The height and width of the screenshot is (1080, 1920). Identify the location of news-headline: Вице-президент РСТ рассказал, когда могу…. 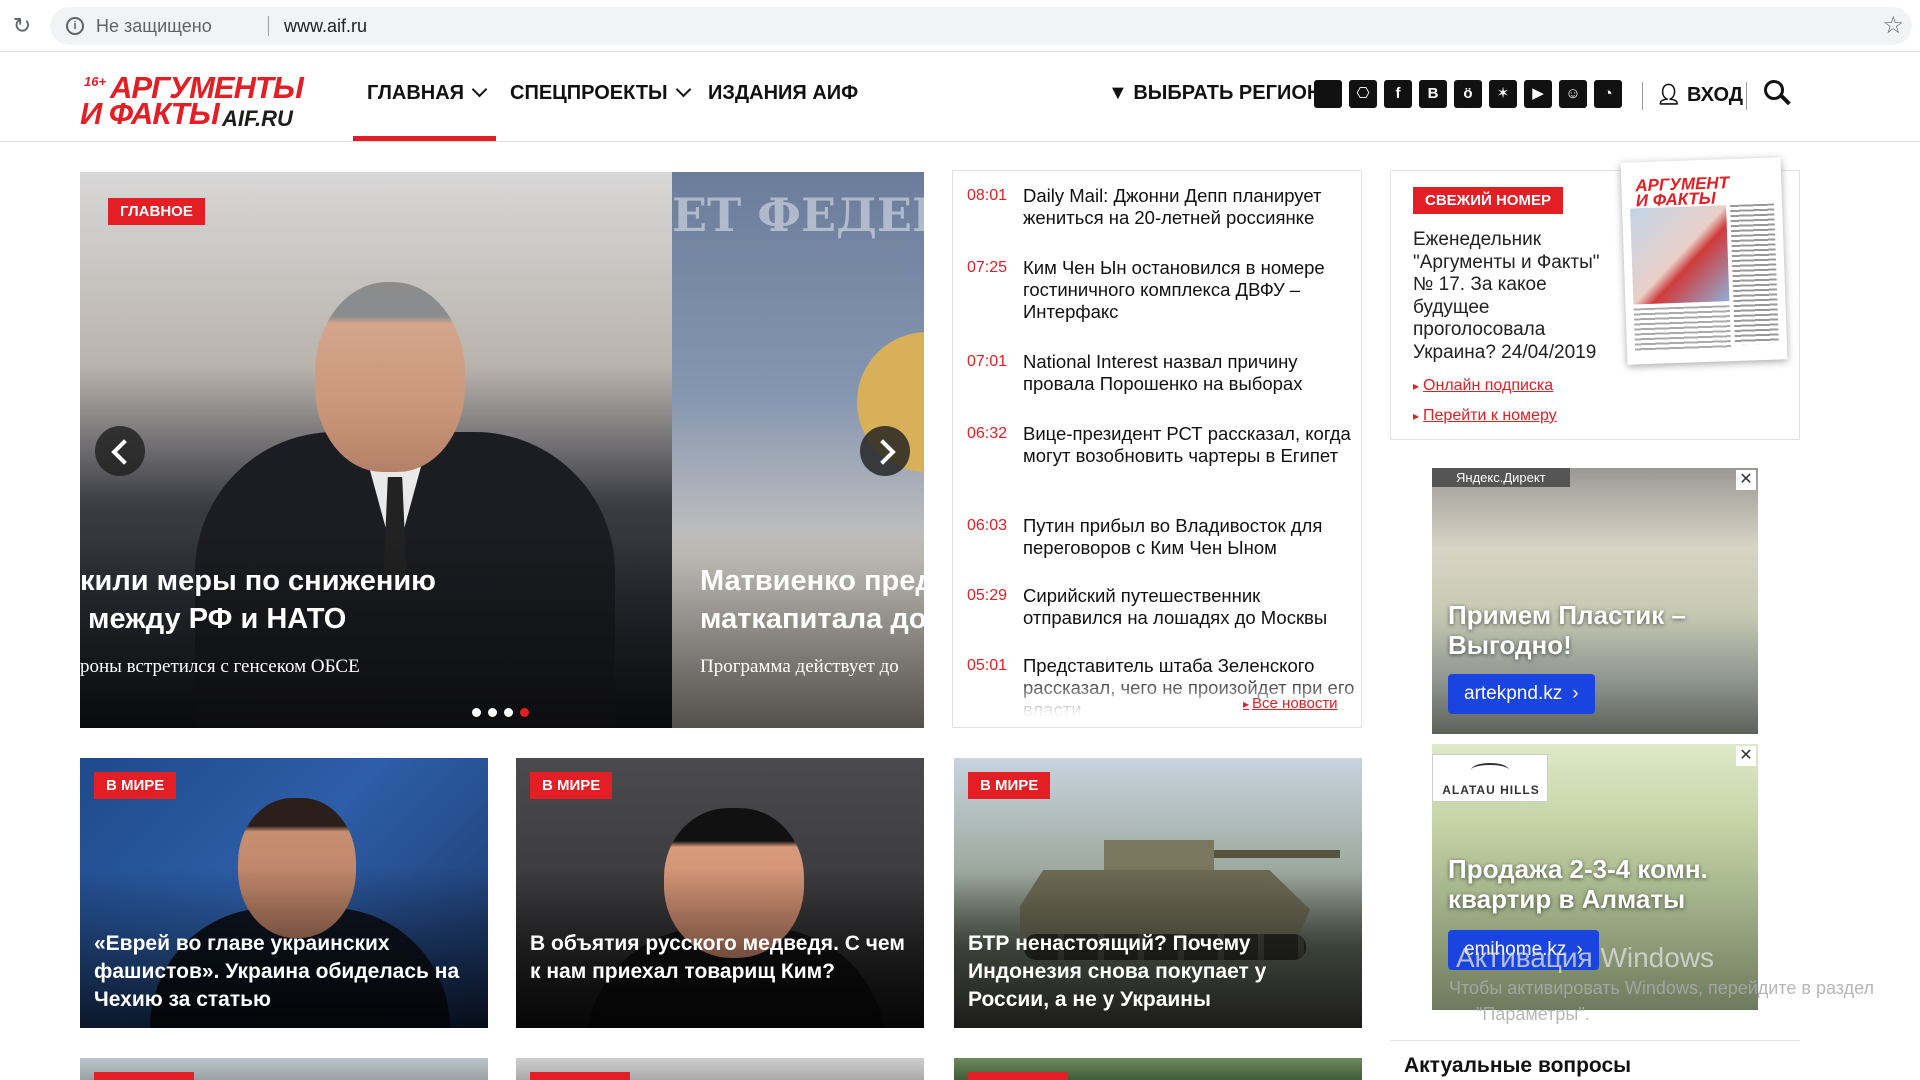
(1189, 445).